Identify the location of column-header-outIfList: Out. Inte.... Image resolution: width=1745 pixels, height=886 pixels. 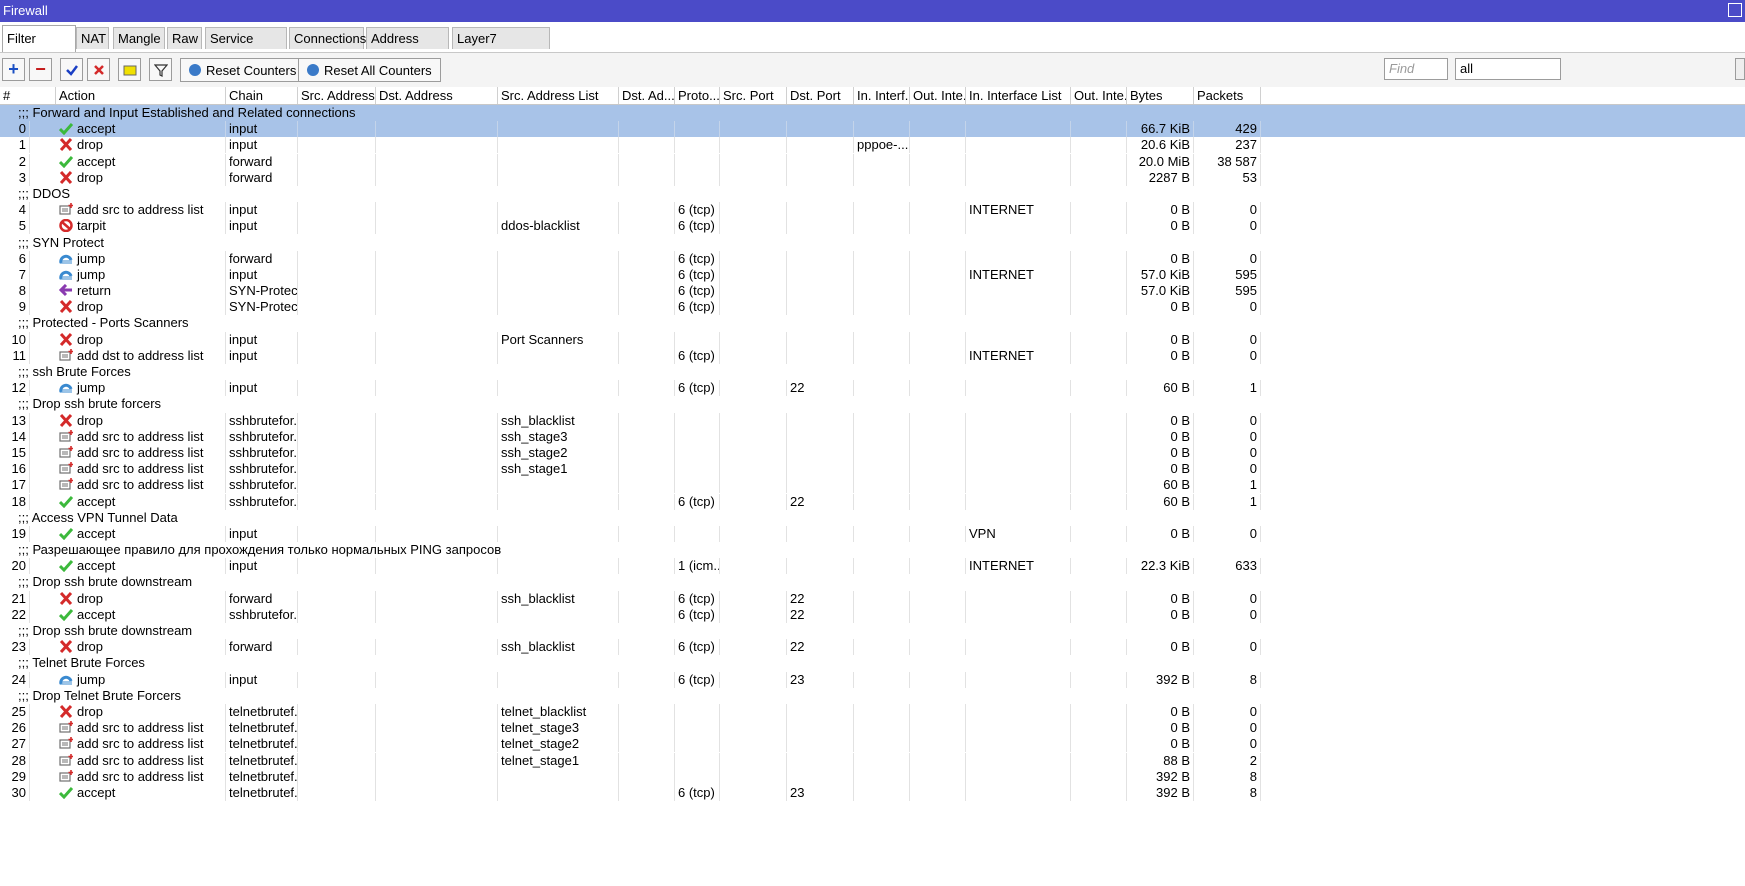
(1099, 95).